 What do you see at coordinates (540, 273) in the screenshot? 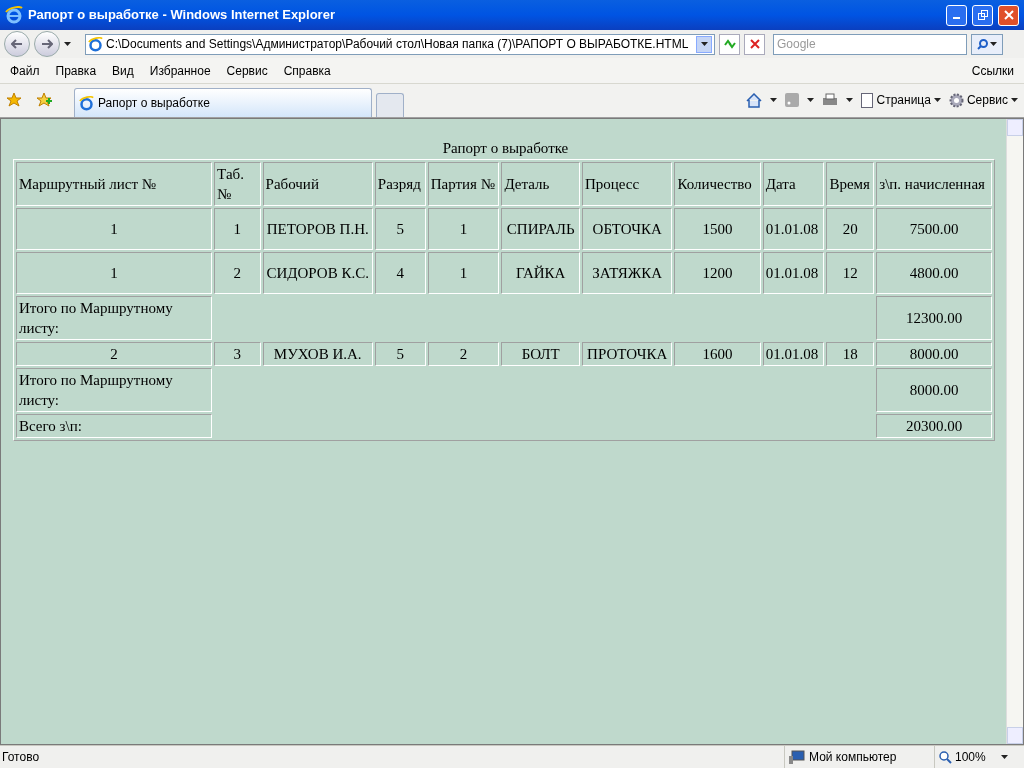
I see `table-cell: ГАЙКА` at bounding box center [540, 273].